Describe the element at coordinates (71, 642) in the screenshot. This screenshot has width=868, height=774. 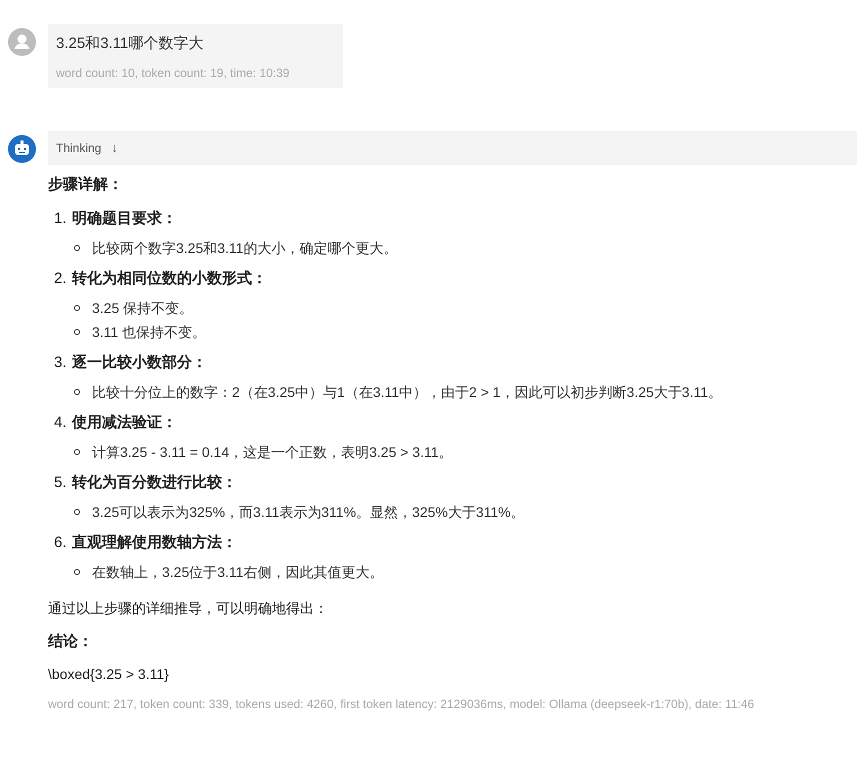
I see `conclusion-label: 结论：` at that location.